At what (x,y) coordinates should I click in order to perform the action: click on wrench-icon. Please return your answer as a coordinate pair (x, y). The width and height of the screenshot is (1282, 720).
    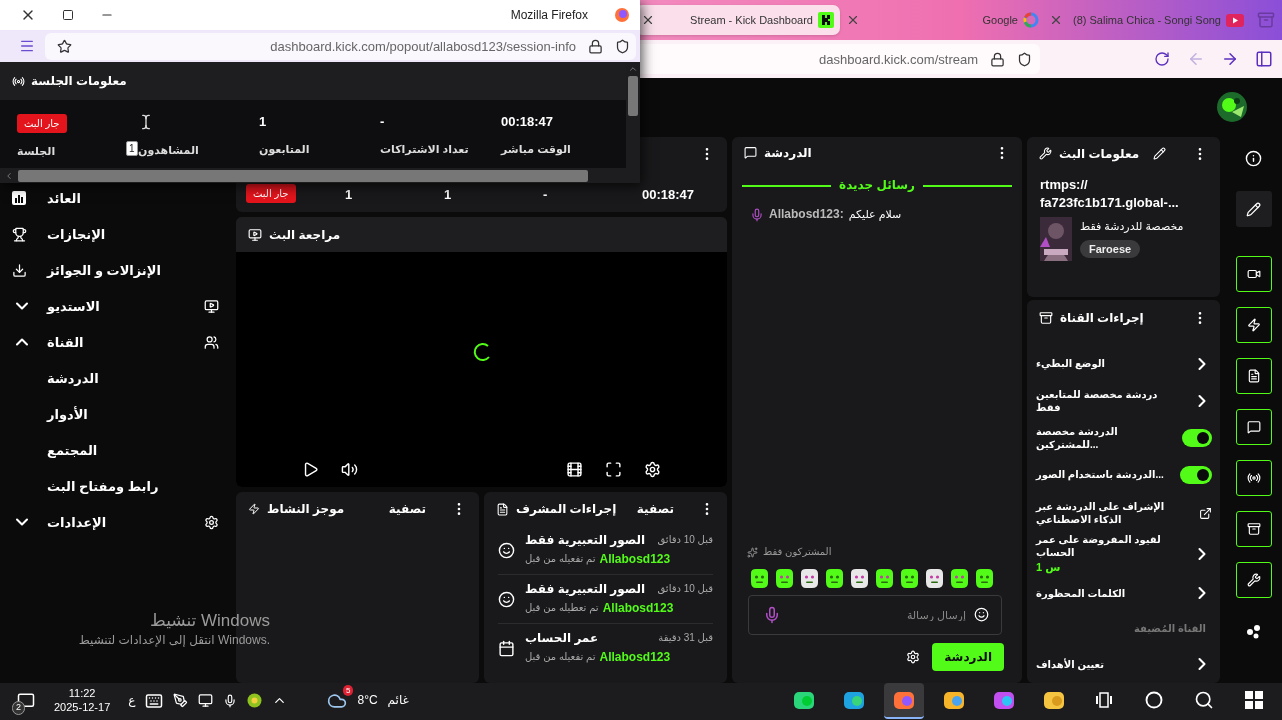
    Looking at the image, I should click on (1253, 580).